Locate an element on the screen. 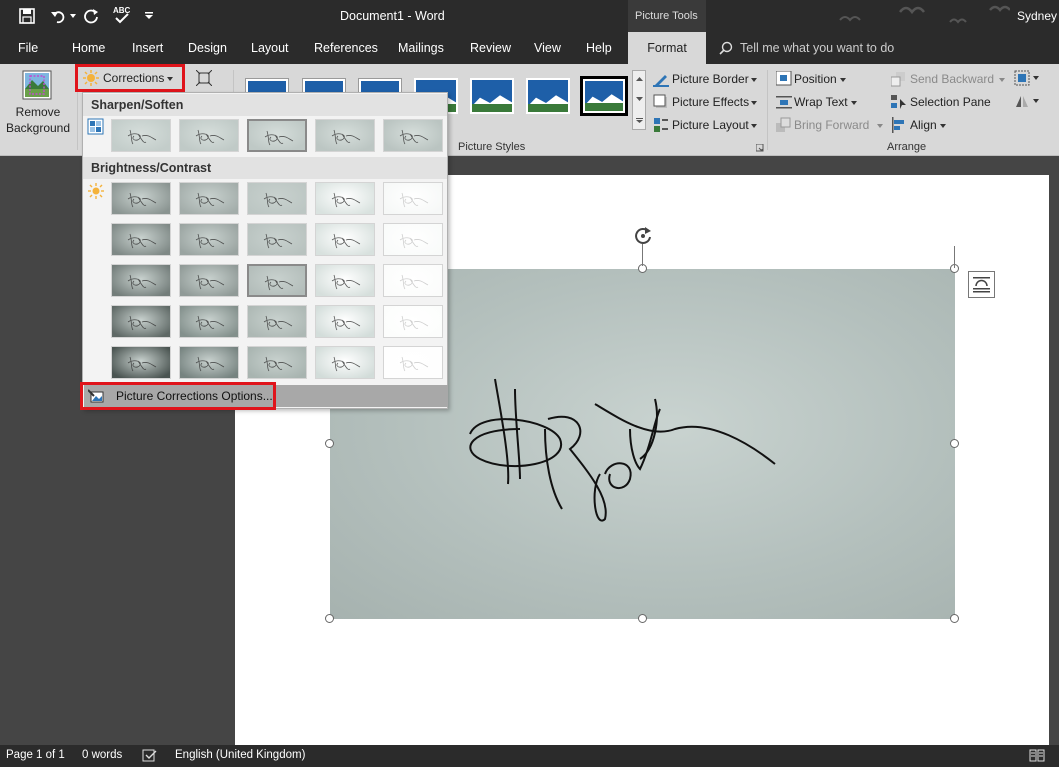 The height and width of the screenshot is (767, 1059). compress-pictures-icon is located at coordinates (204, 78).